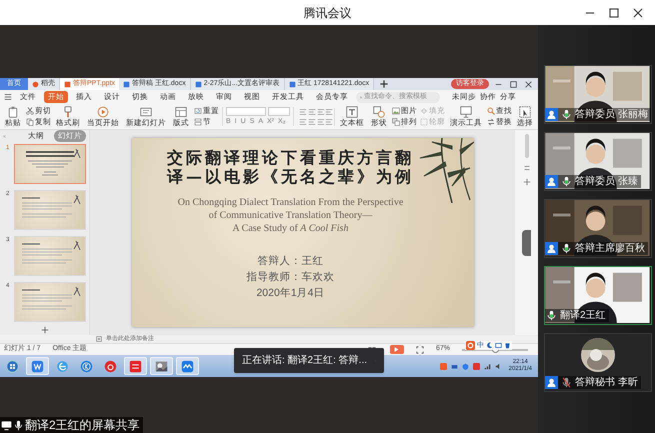 This screenshot has width=655, height=433. Describe the element at coordinates (35, 84) in the screenshot. I see `circle-icon` at that location.